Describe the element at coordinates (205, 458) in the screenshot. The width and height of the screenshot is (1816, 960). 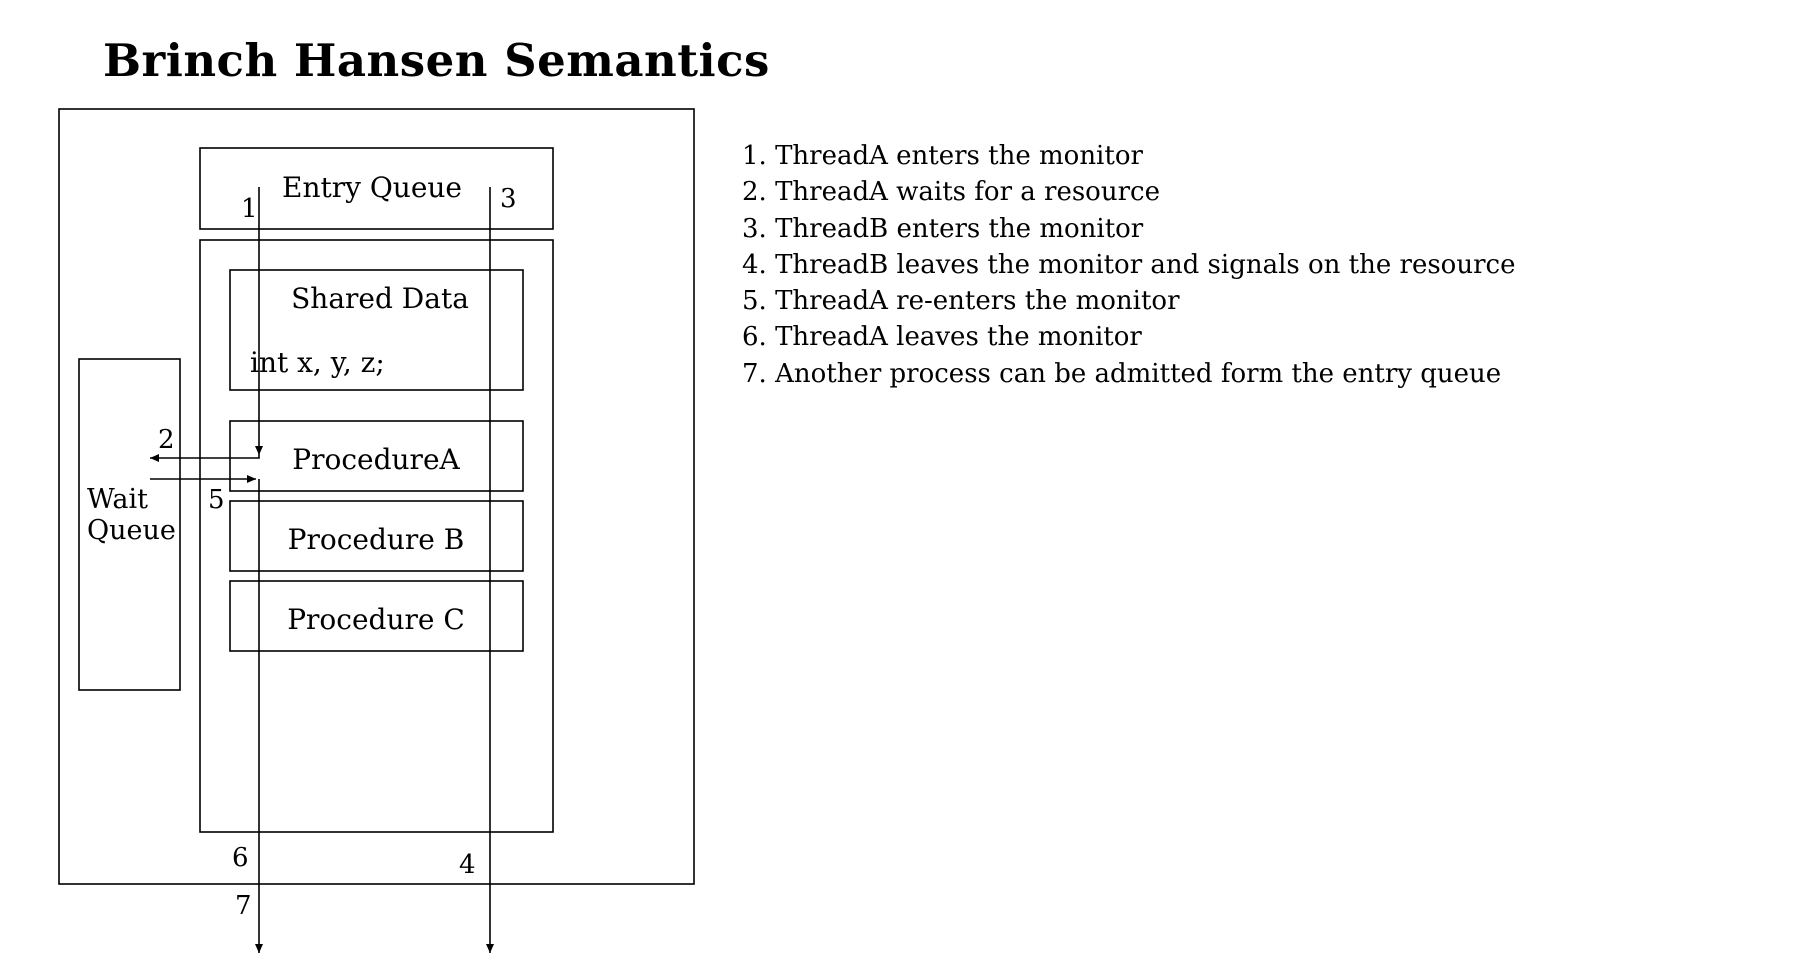
I see `thread-a-wait-arrow` at that location.